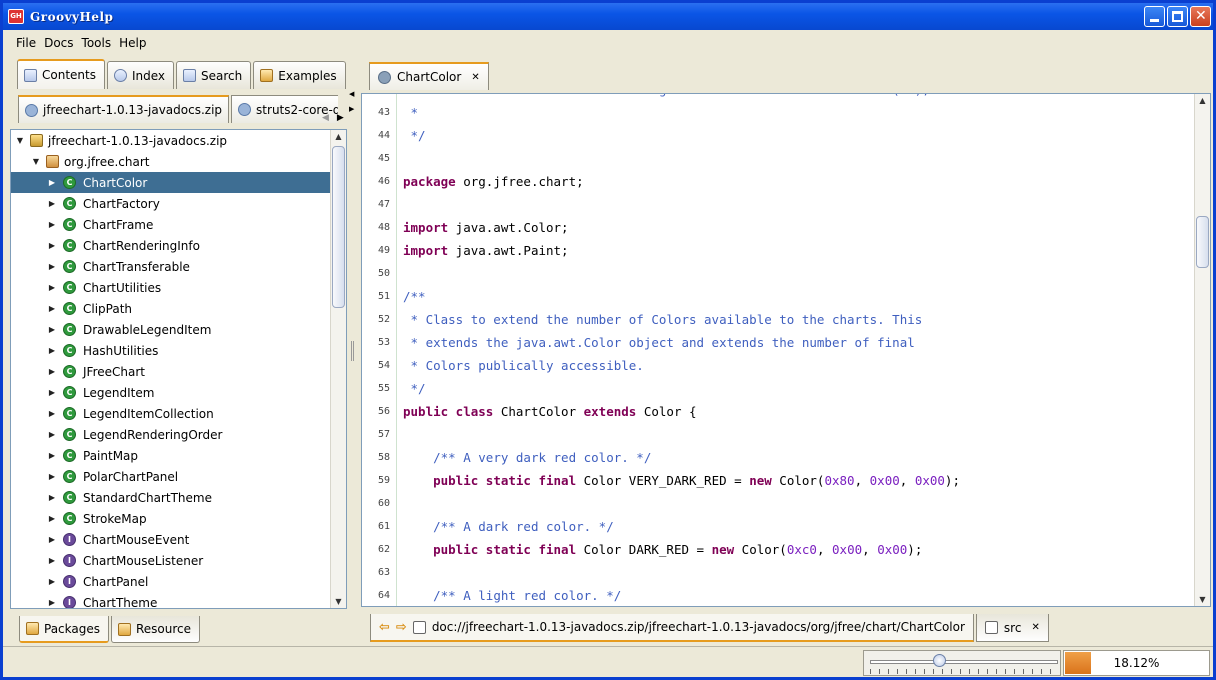 The image size is (1216, 680). What do you see at coordinates (140, 75) in the screenshot?
I see `tab-index: Index` at bounding box center [140, 75].